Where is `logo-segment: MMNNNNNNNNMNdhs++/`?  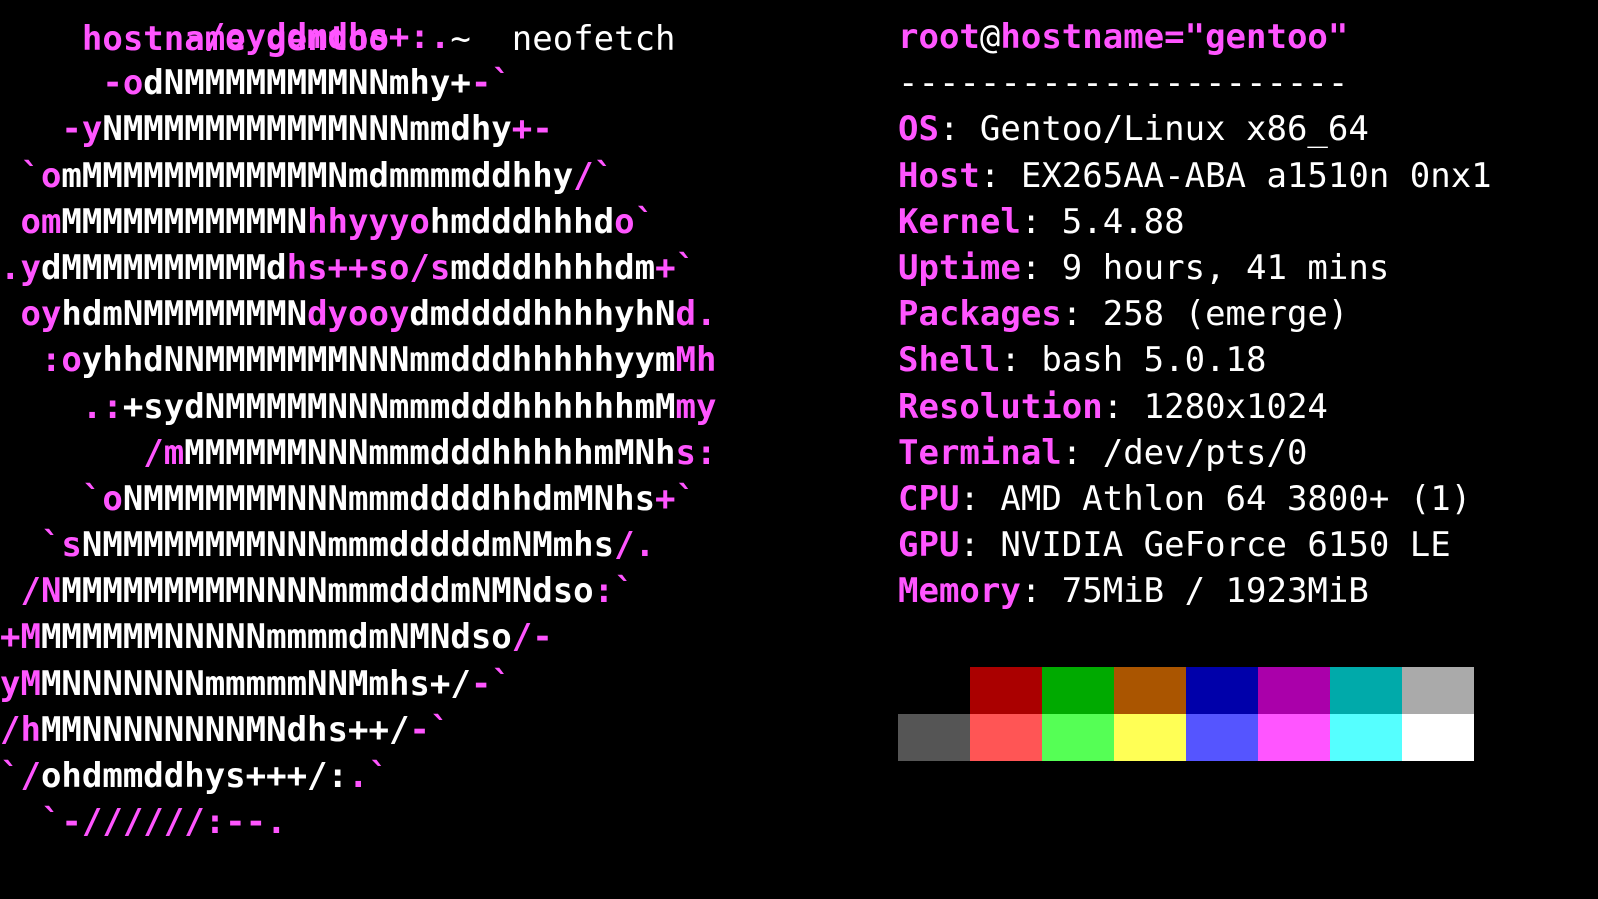
logo-segment: MMNNNNNNNNMNdhs++/ is located at coordinates (225, 729).